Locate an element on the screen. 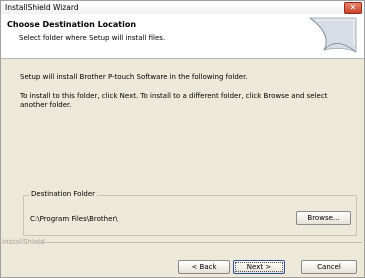 The height and width of the screenshot is (278, 365). destination-folder-legend: Destination Folder is located at coordinates (63, 194).